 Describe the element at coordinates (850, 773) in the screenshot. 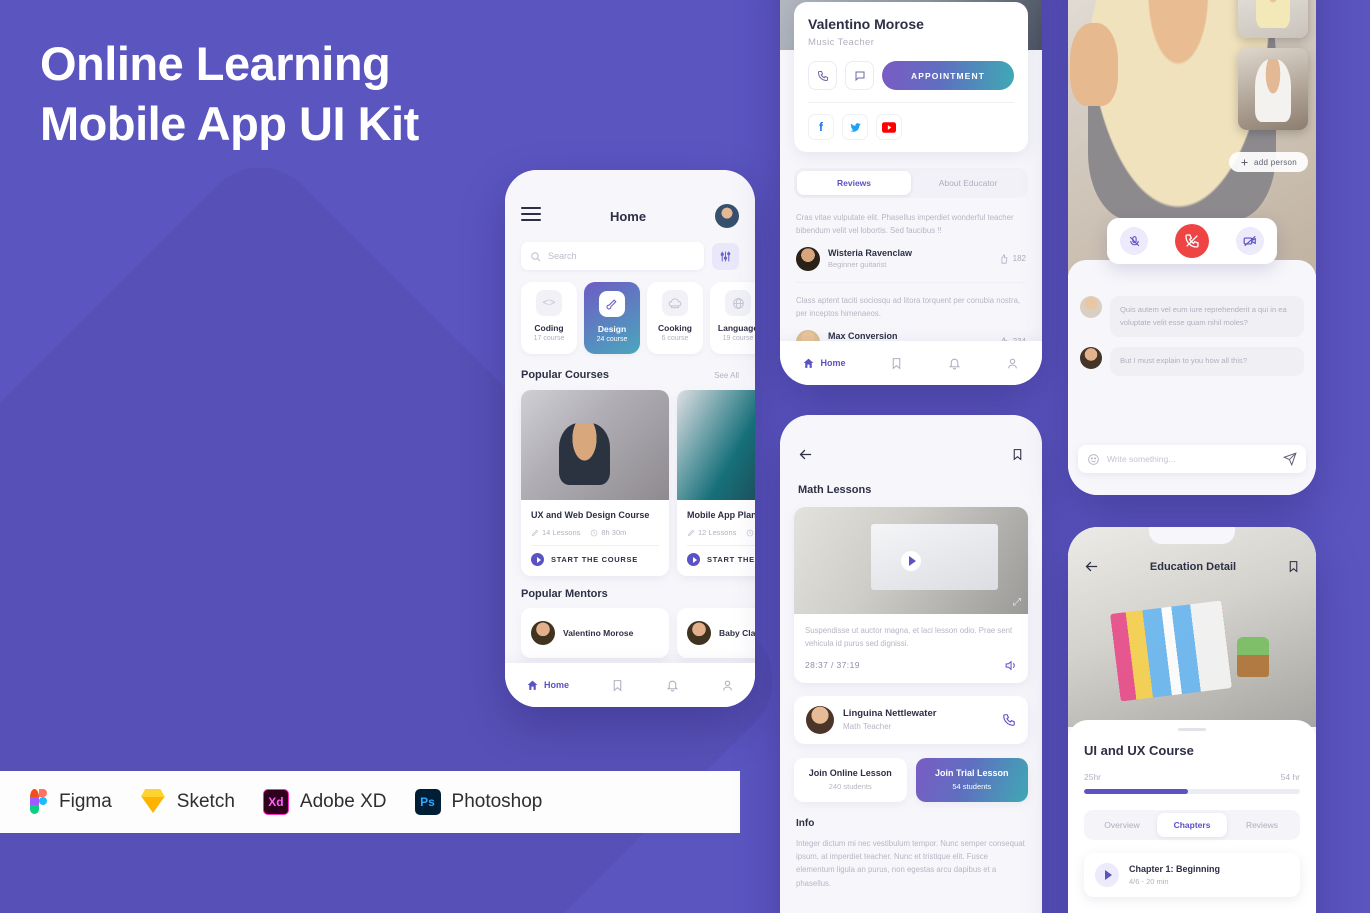

I see `join-label: Join Online Lesson` at that location.